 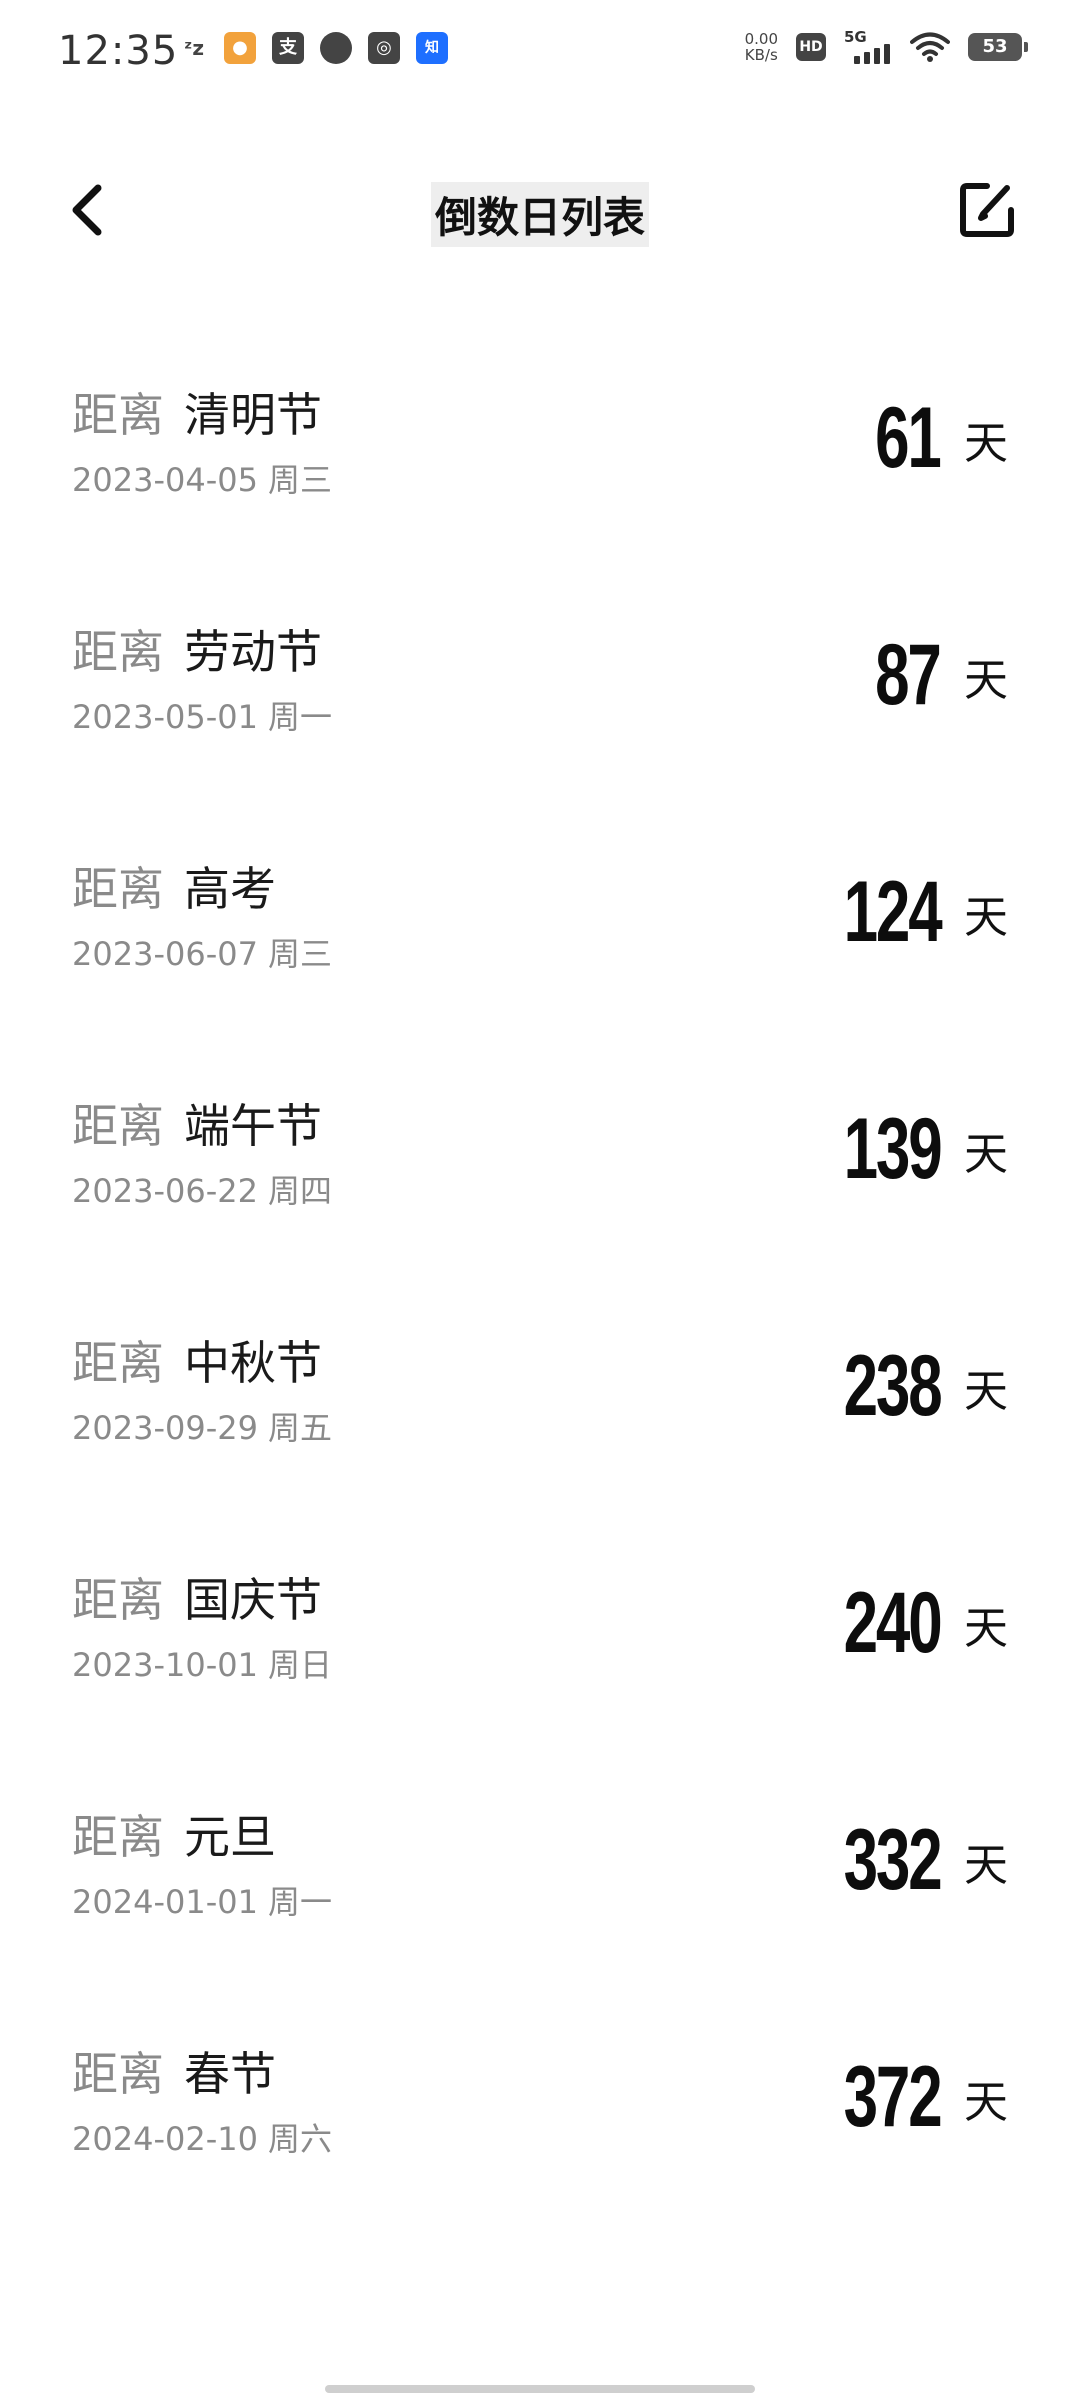 I want to click on list-item: 距离 清明节 2023-04-05 周三 61 天, so click(x=540, y=473).